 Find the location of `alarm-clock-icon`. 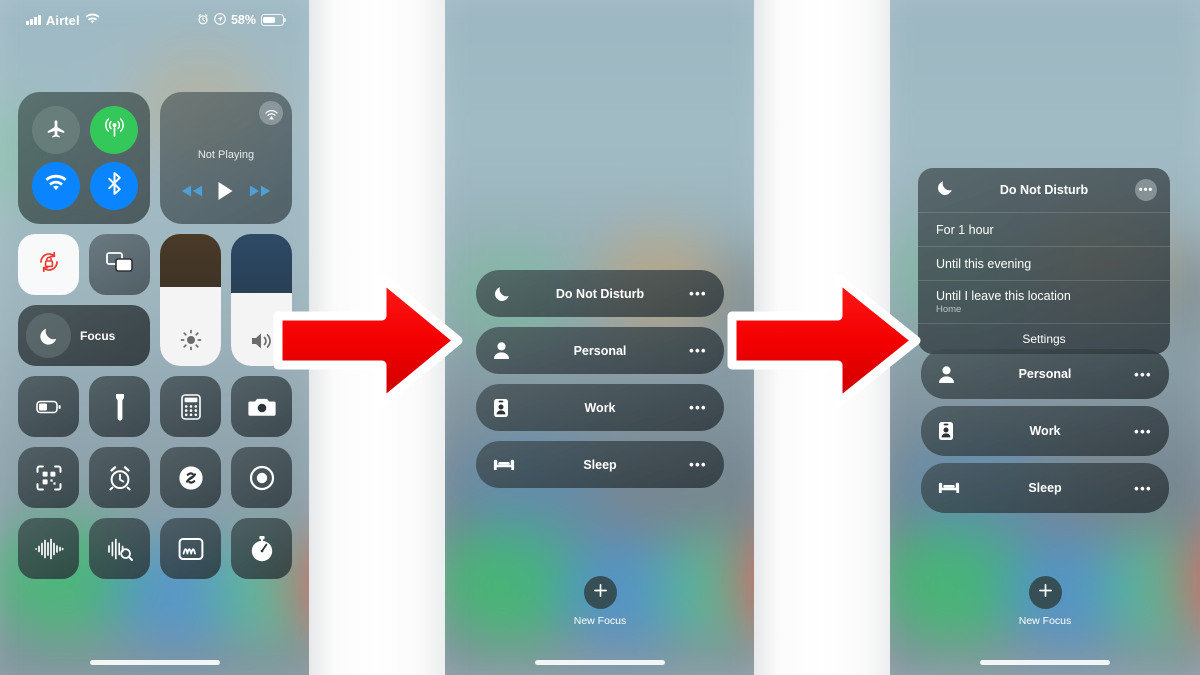

alarm-clock-icon is located at coordinates (203, 20).